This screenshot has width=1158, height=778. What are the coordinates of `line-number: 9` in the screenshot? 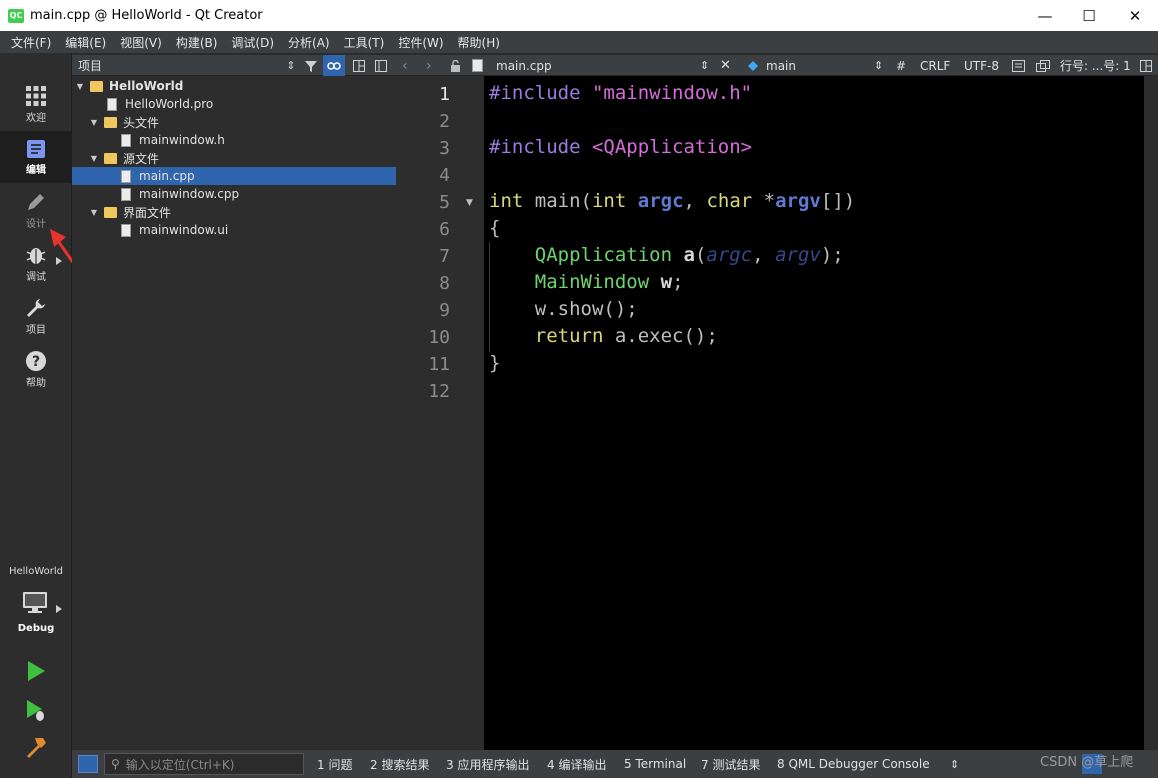 It's located at (444, 310).